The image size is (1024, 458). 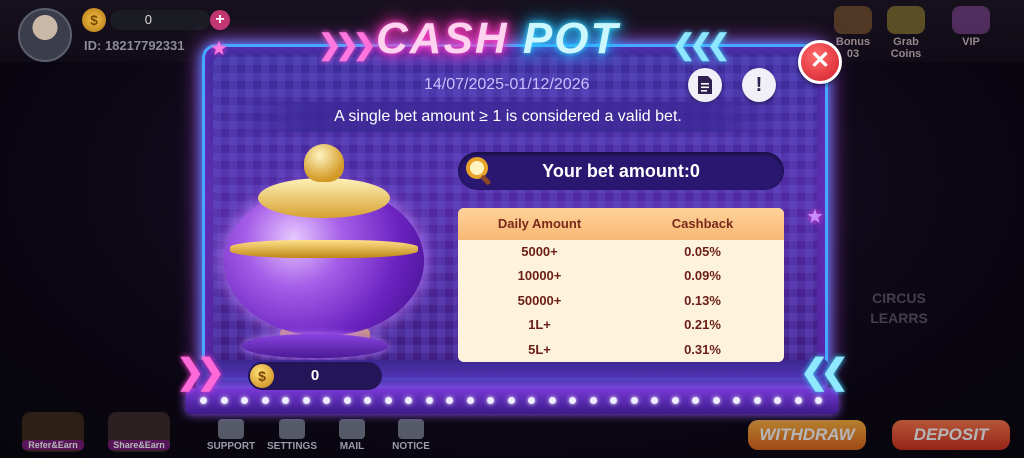 What do you see at coordinates (824, 372) in the screenshot?
I see `chevron-left-icon: ❮❮` at bounding box center [824, 372].